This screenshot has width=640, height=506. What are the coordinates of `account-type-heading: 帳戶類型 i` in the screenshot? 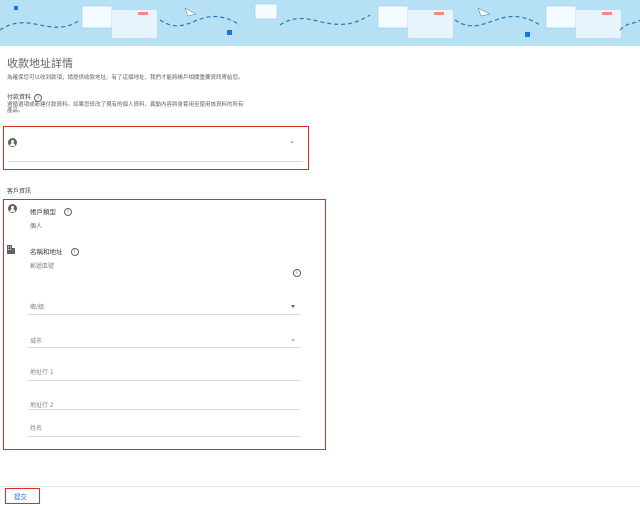 It's located at (51, 211).